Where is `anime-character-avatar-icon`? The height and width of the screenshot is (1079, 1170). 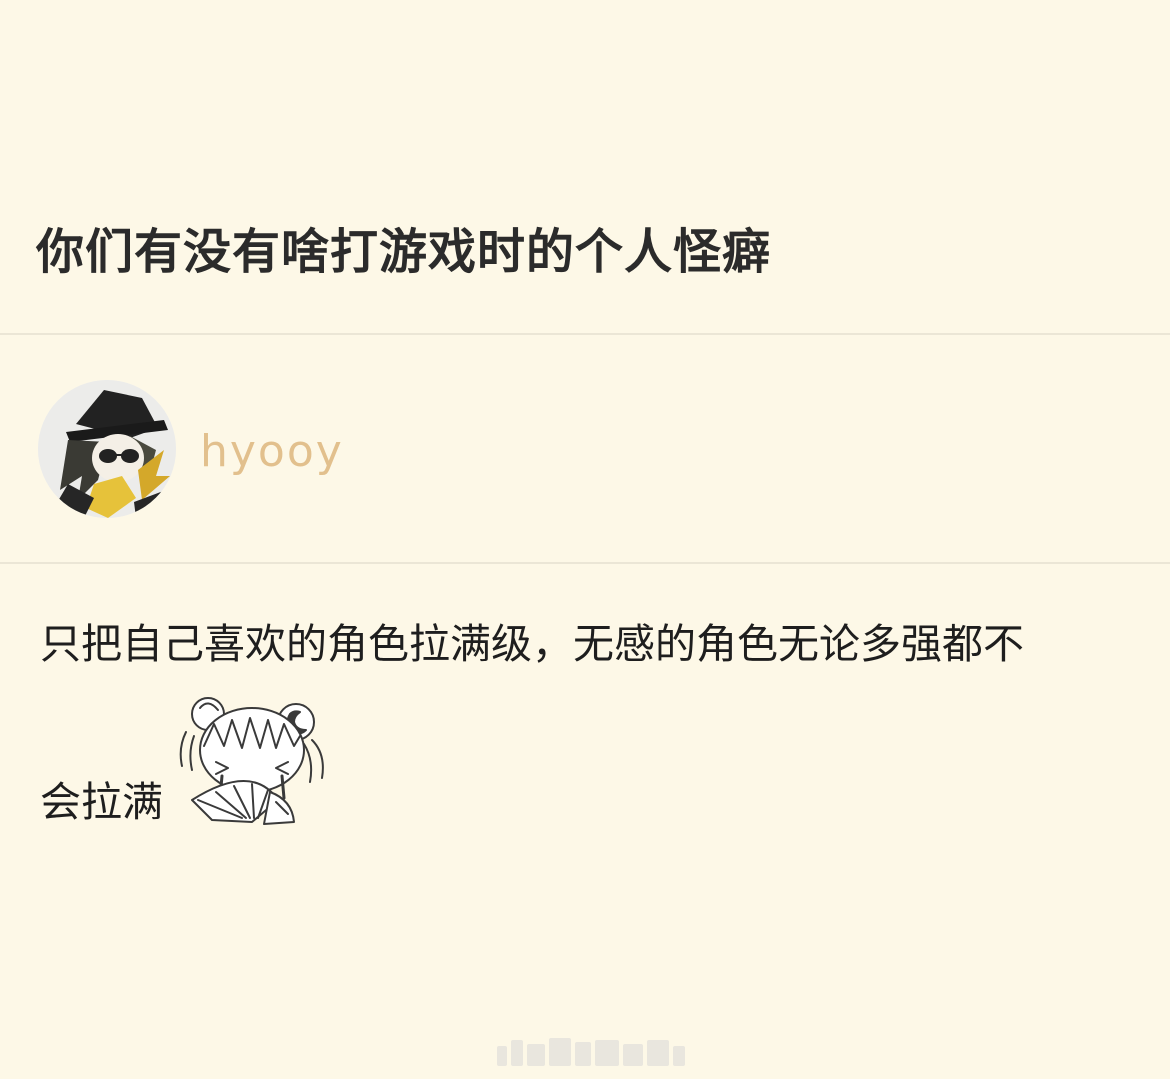
anime-character-avatar-icon is located at coordinates (107, 449).